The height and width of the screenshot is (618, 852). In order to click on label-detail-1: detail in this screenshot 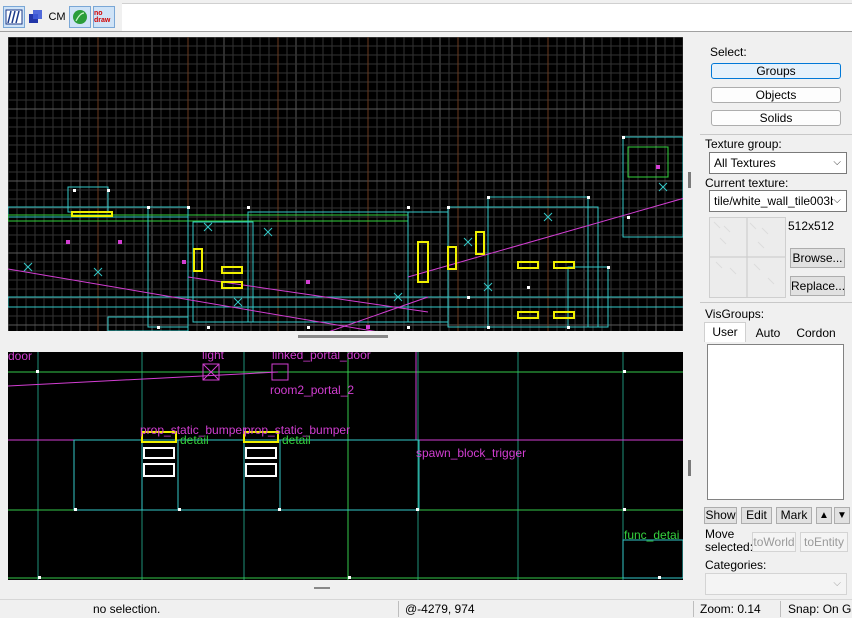, I will do `click(194, 440)`.